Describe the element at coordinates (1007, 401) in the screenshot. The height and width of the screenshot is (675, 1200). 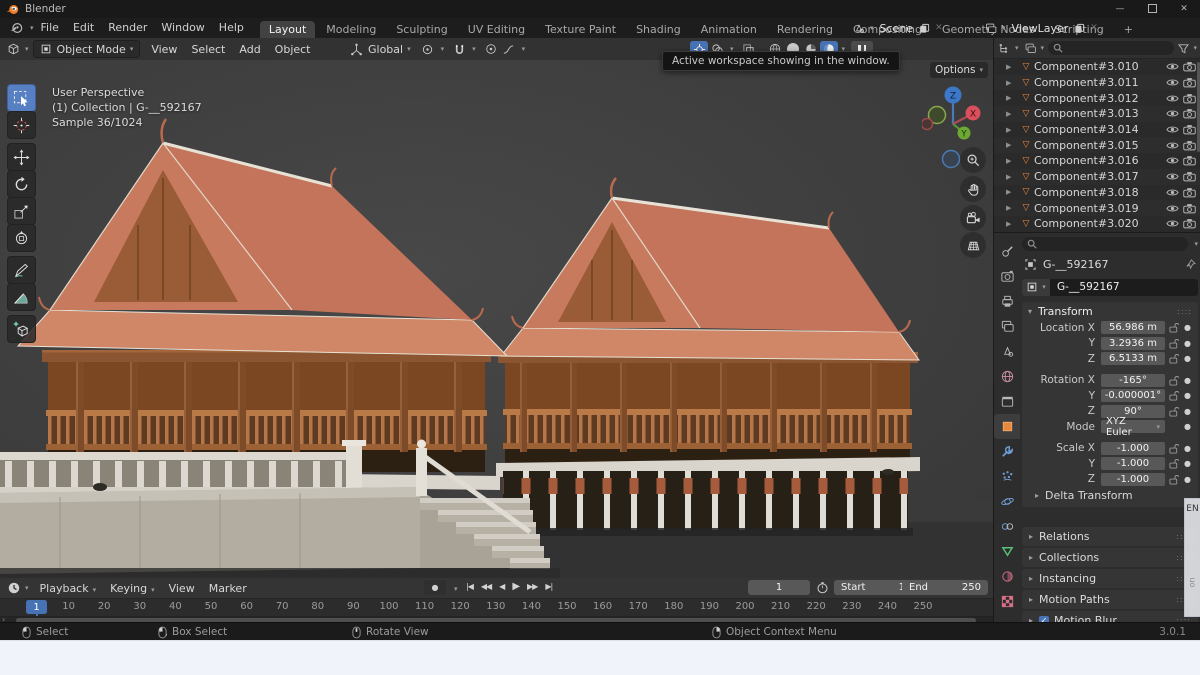
I see `properties-tab-collection` at that location.